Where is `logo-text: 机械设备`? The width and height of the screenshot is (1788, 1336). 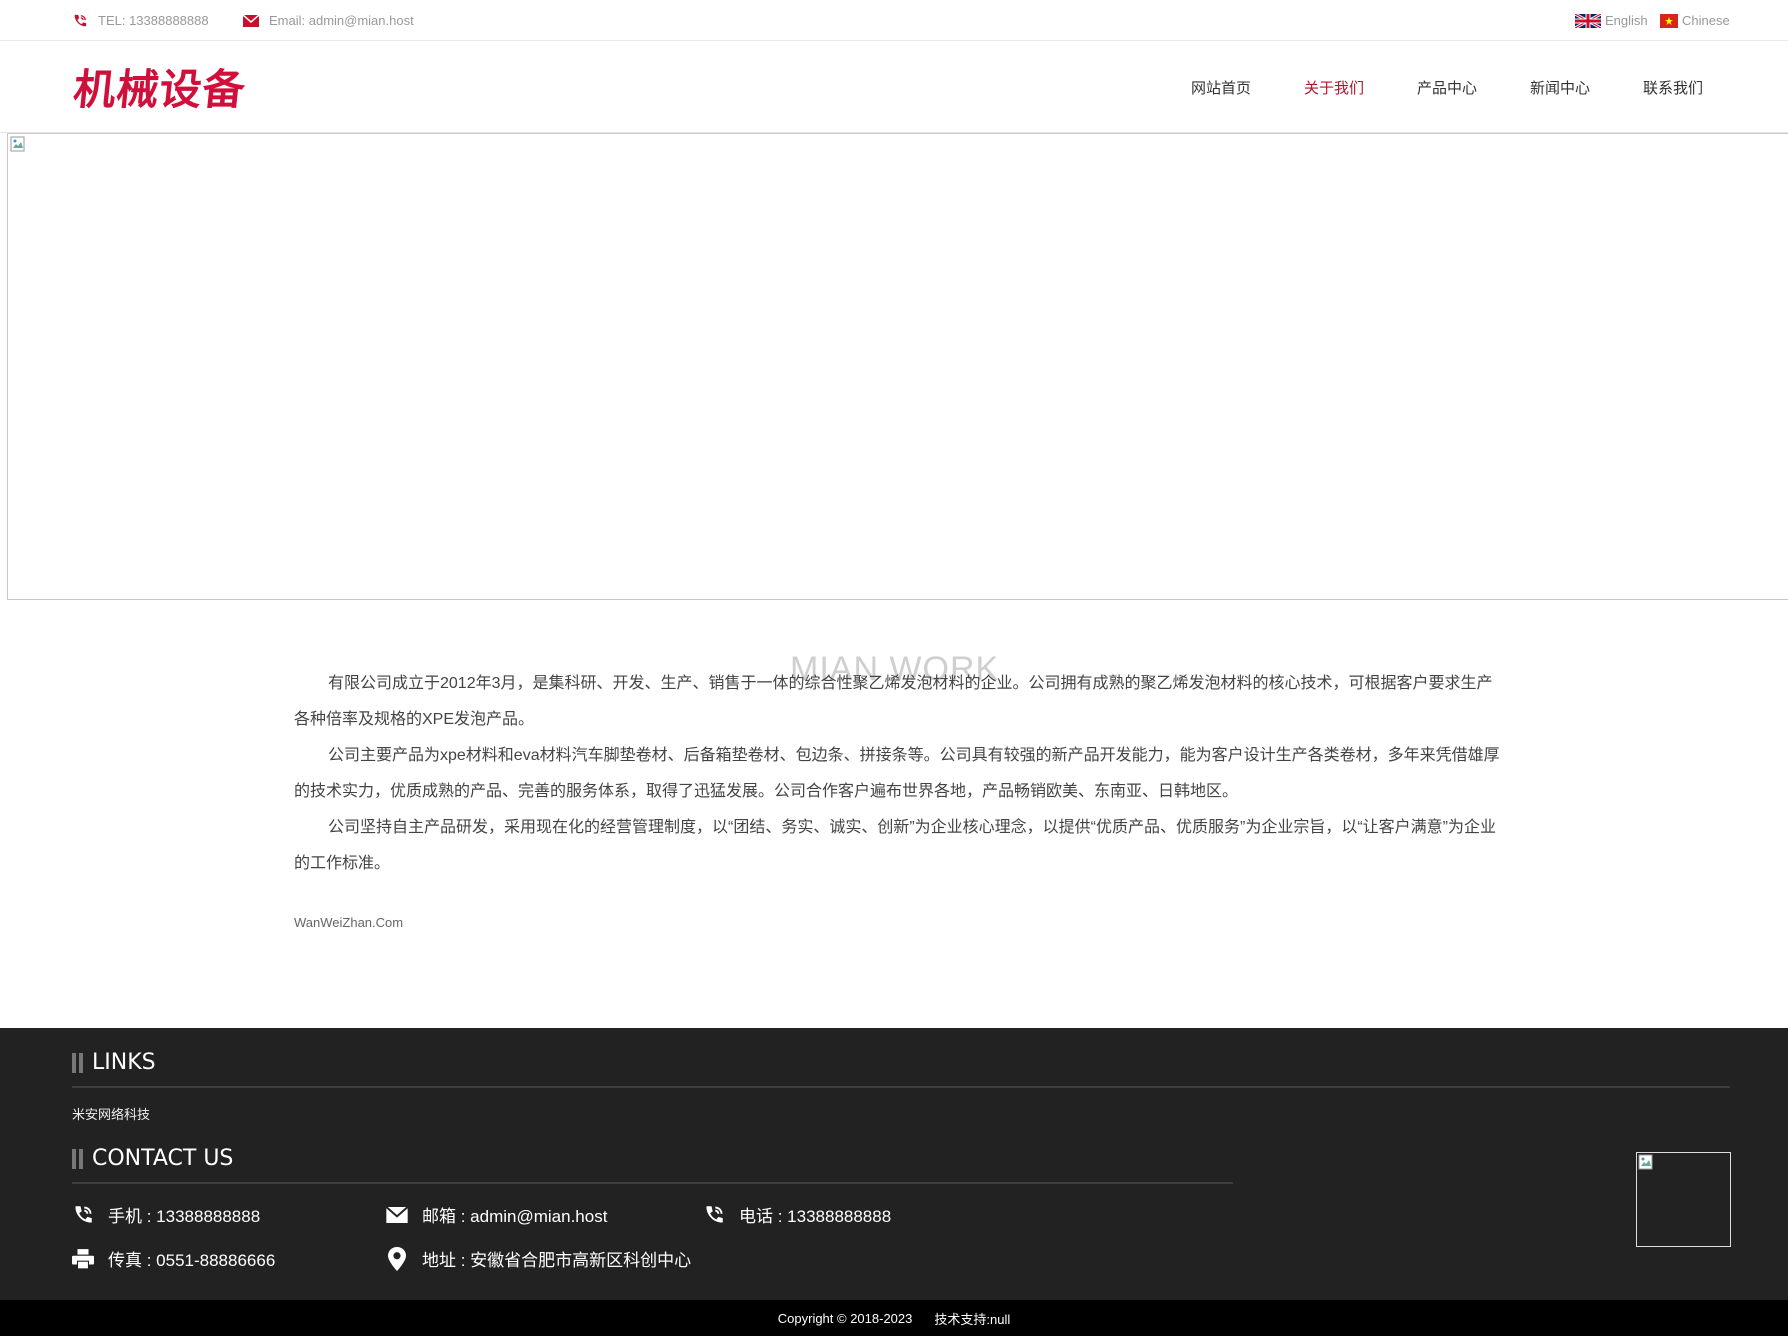 logo-text: 机械设备 is located at coordinates (160, 89).